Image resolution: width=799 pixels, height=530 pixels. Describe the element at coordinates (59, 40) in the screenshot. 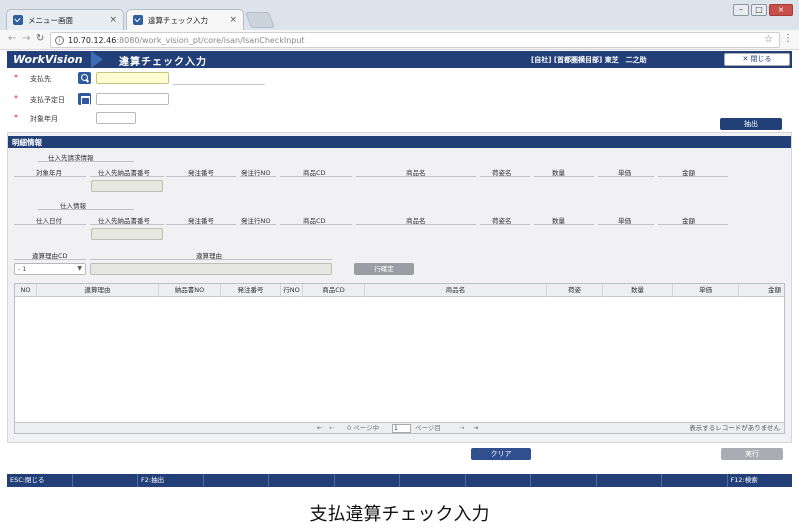

I see `info-icon: i` at that location.